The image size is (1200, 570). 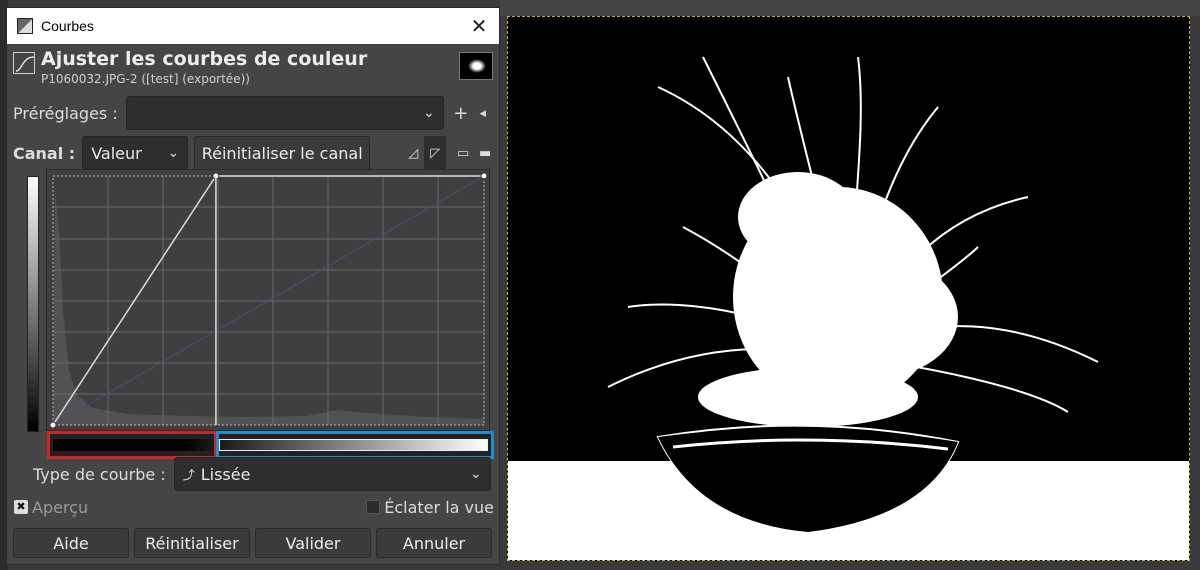 What do you see at coordinates (284, 113) in the screenshot?
I see `presets-combo: ⌄` at bounding box center [284, 113].